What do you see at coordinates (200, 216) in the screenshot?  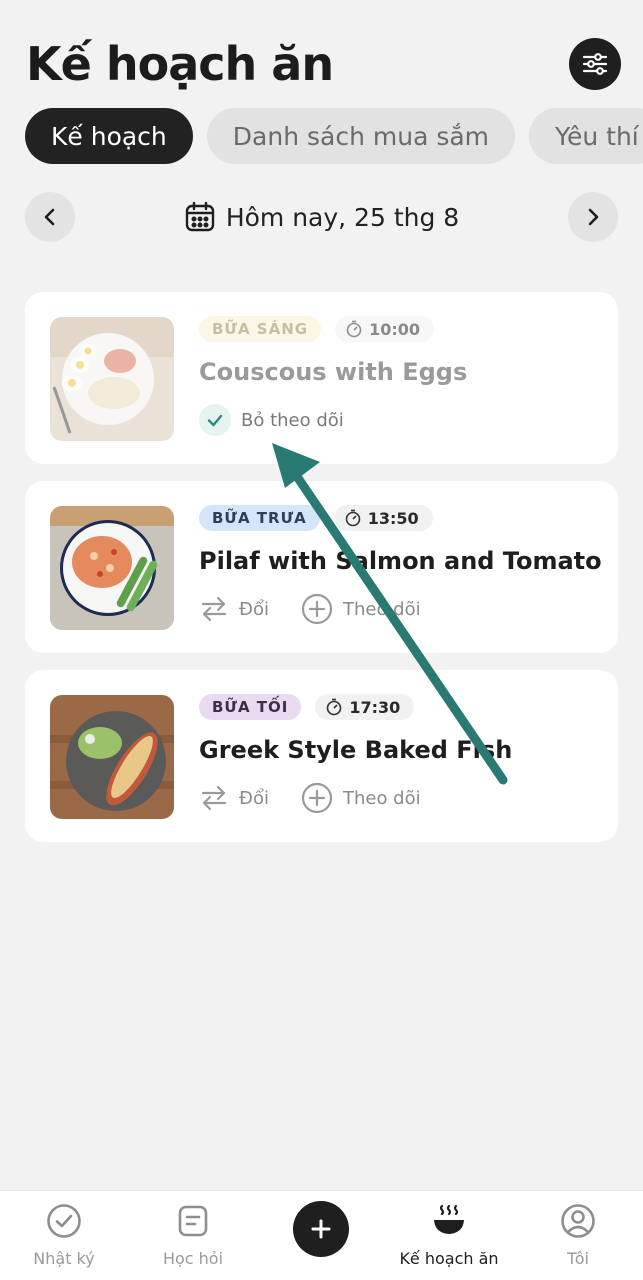 I see `calendar-icon` at bounding box center [200, 216].